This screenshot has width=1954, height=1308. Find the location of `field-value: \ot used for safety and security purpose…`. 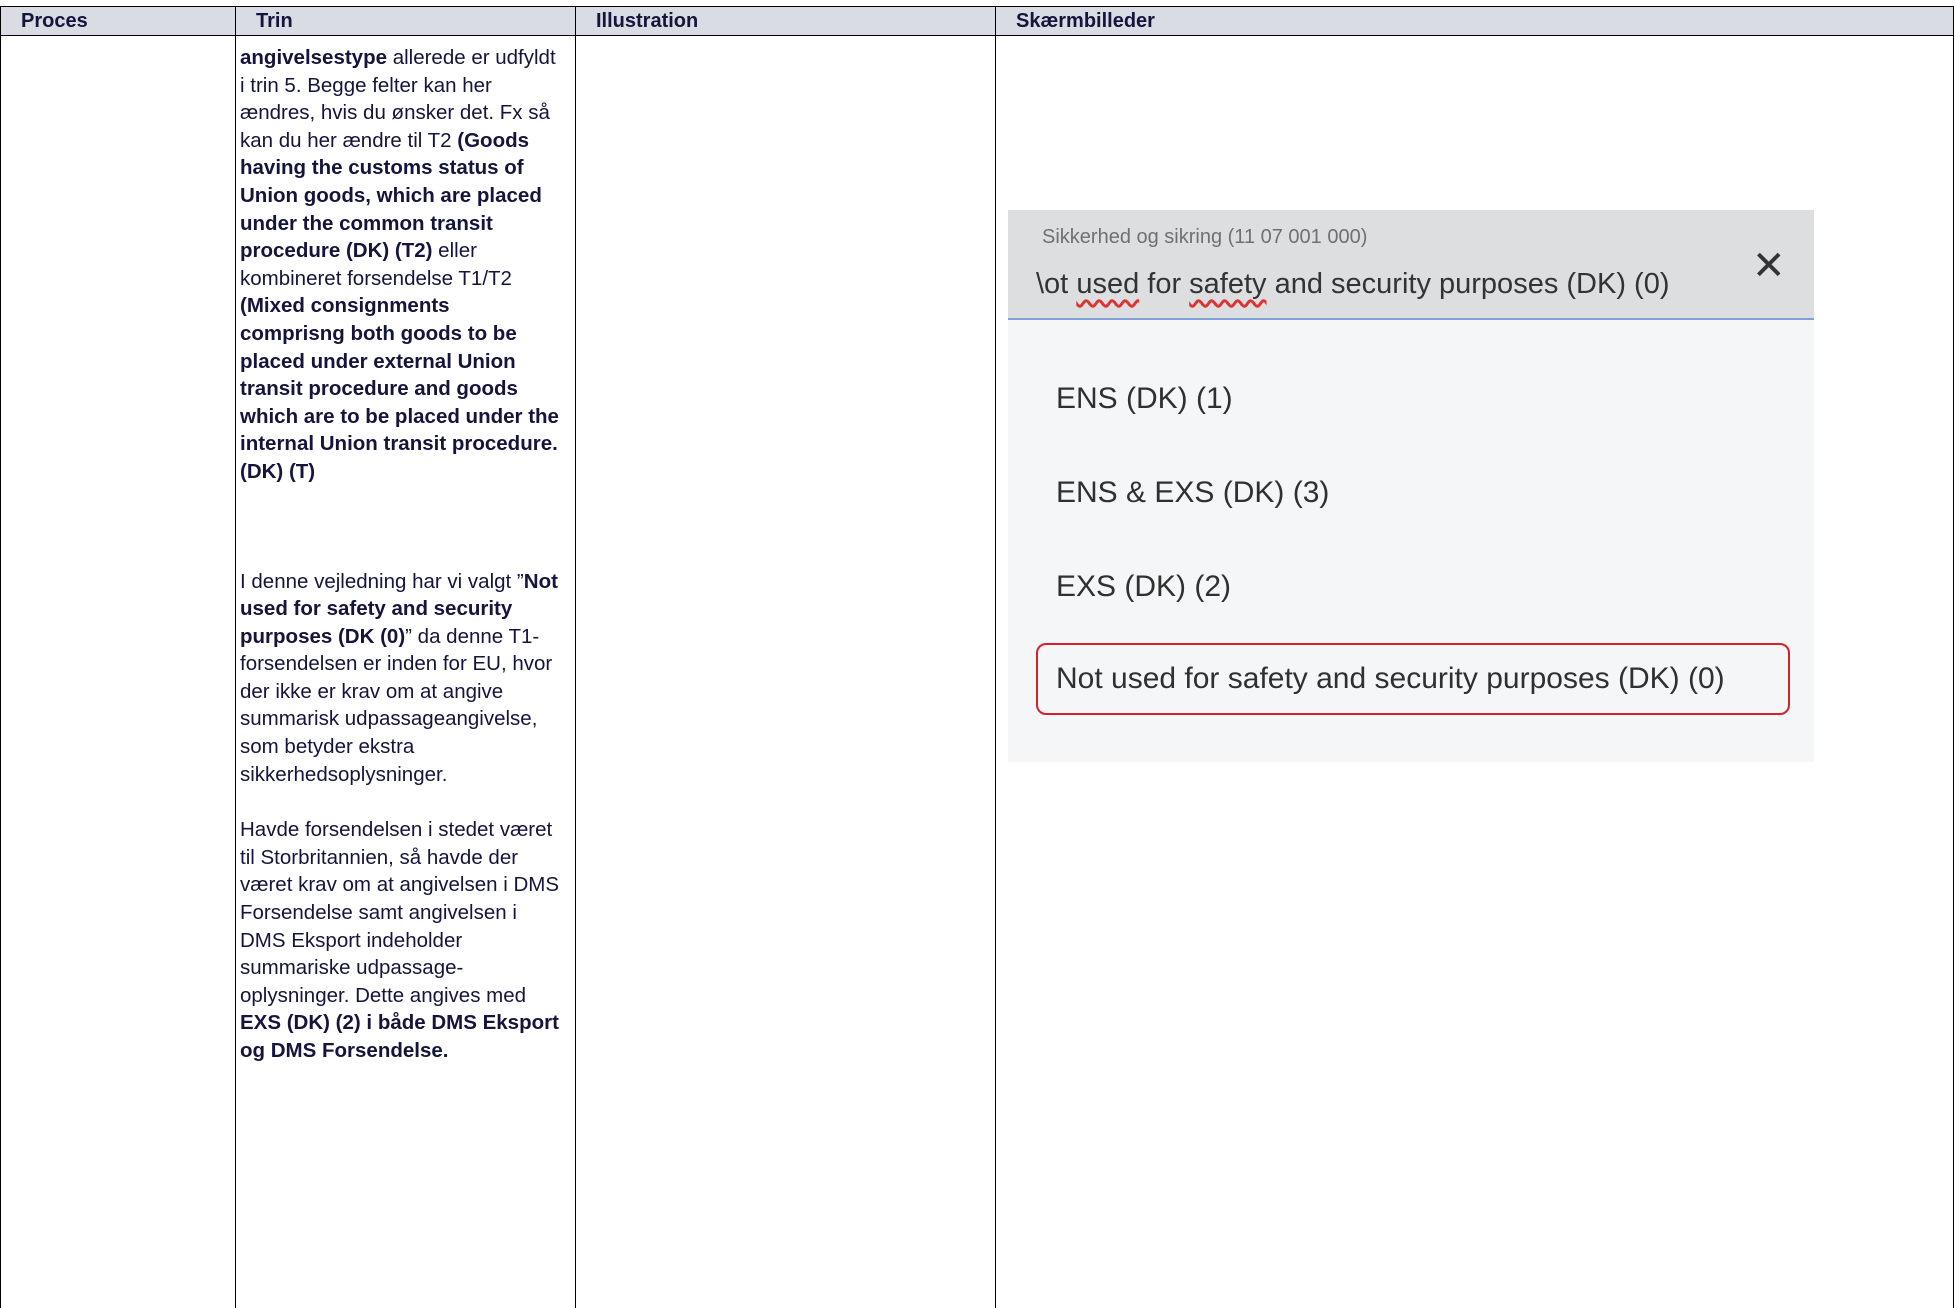

field-value: \ot used for safety and security purpose… is located at coordinates (1353, 284).